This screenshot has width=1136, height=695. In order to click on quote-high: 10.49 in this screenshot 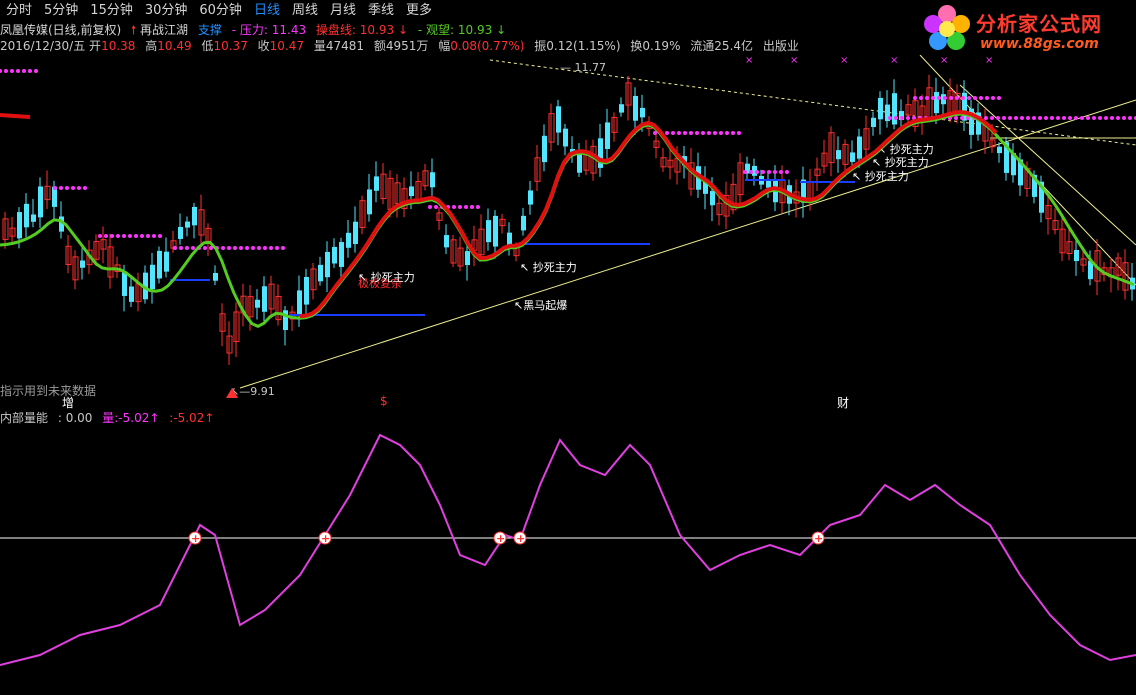, I will do `click(174, 46)`.